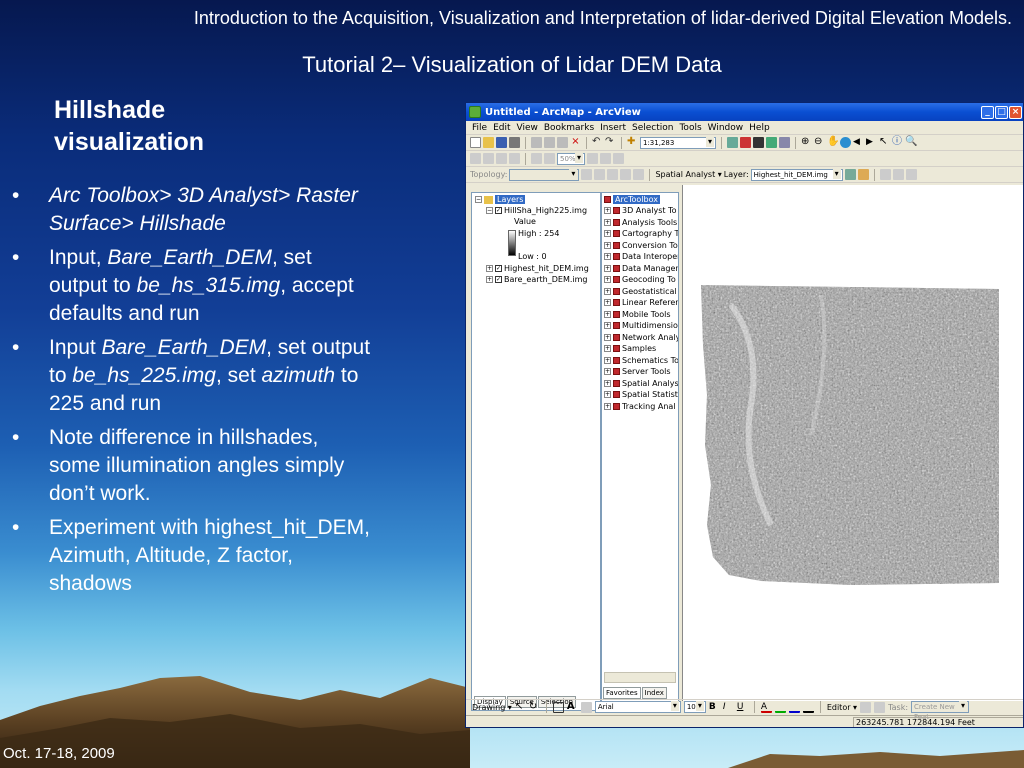  What do you see at coordinates (819, 142) in the screenshot?
I see `zoom-out-icon: ⊖` at bounding box center [819, 142].